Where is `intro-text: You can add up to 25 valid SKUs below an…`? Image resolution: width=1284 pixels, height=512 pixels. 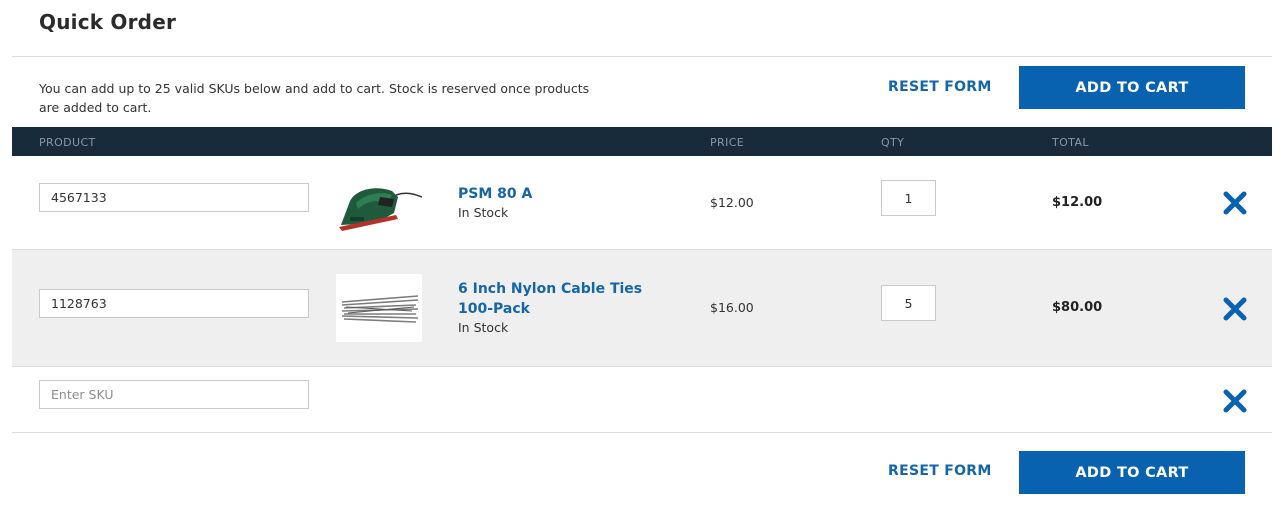
intro-text: You can add up to 25 valid SKUs below an… is located at coordinates (314, 98).